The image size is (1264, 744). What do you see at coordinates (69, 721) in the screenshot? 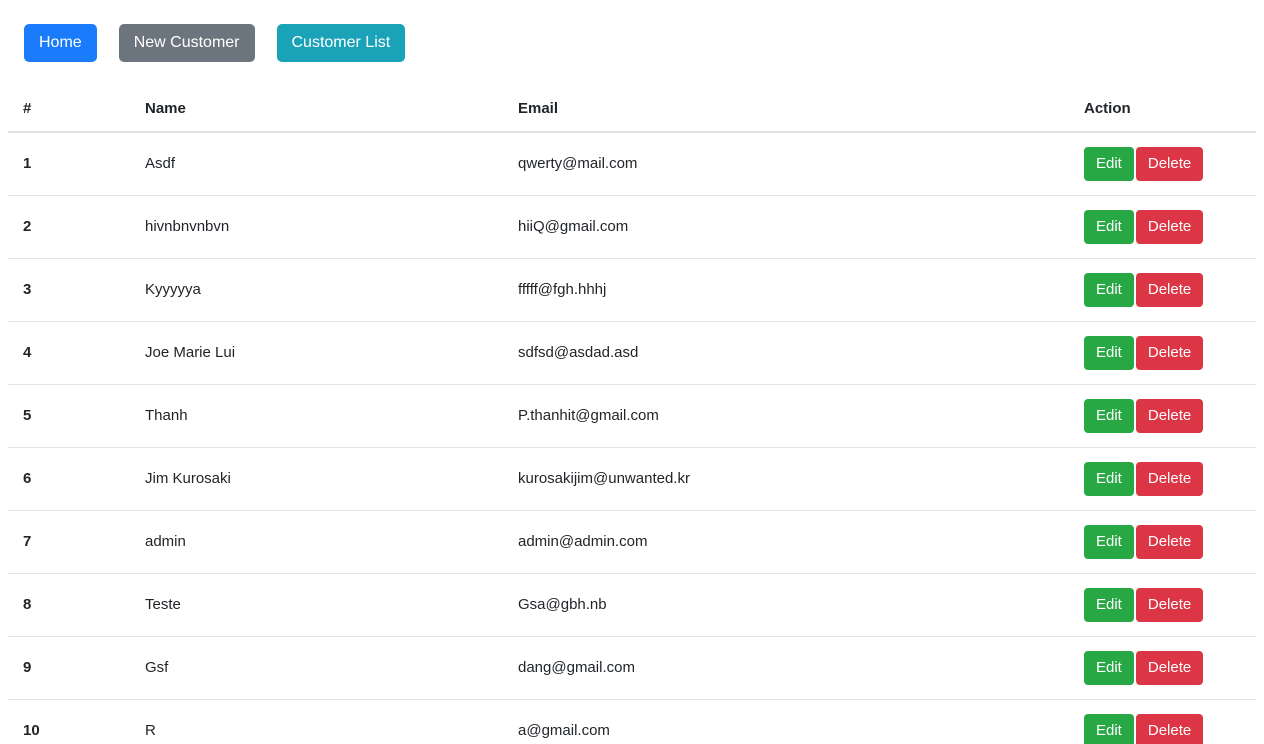
I see `cell-row-number: 10` at bounding box center [69, 721].